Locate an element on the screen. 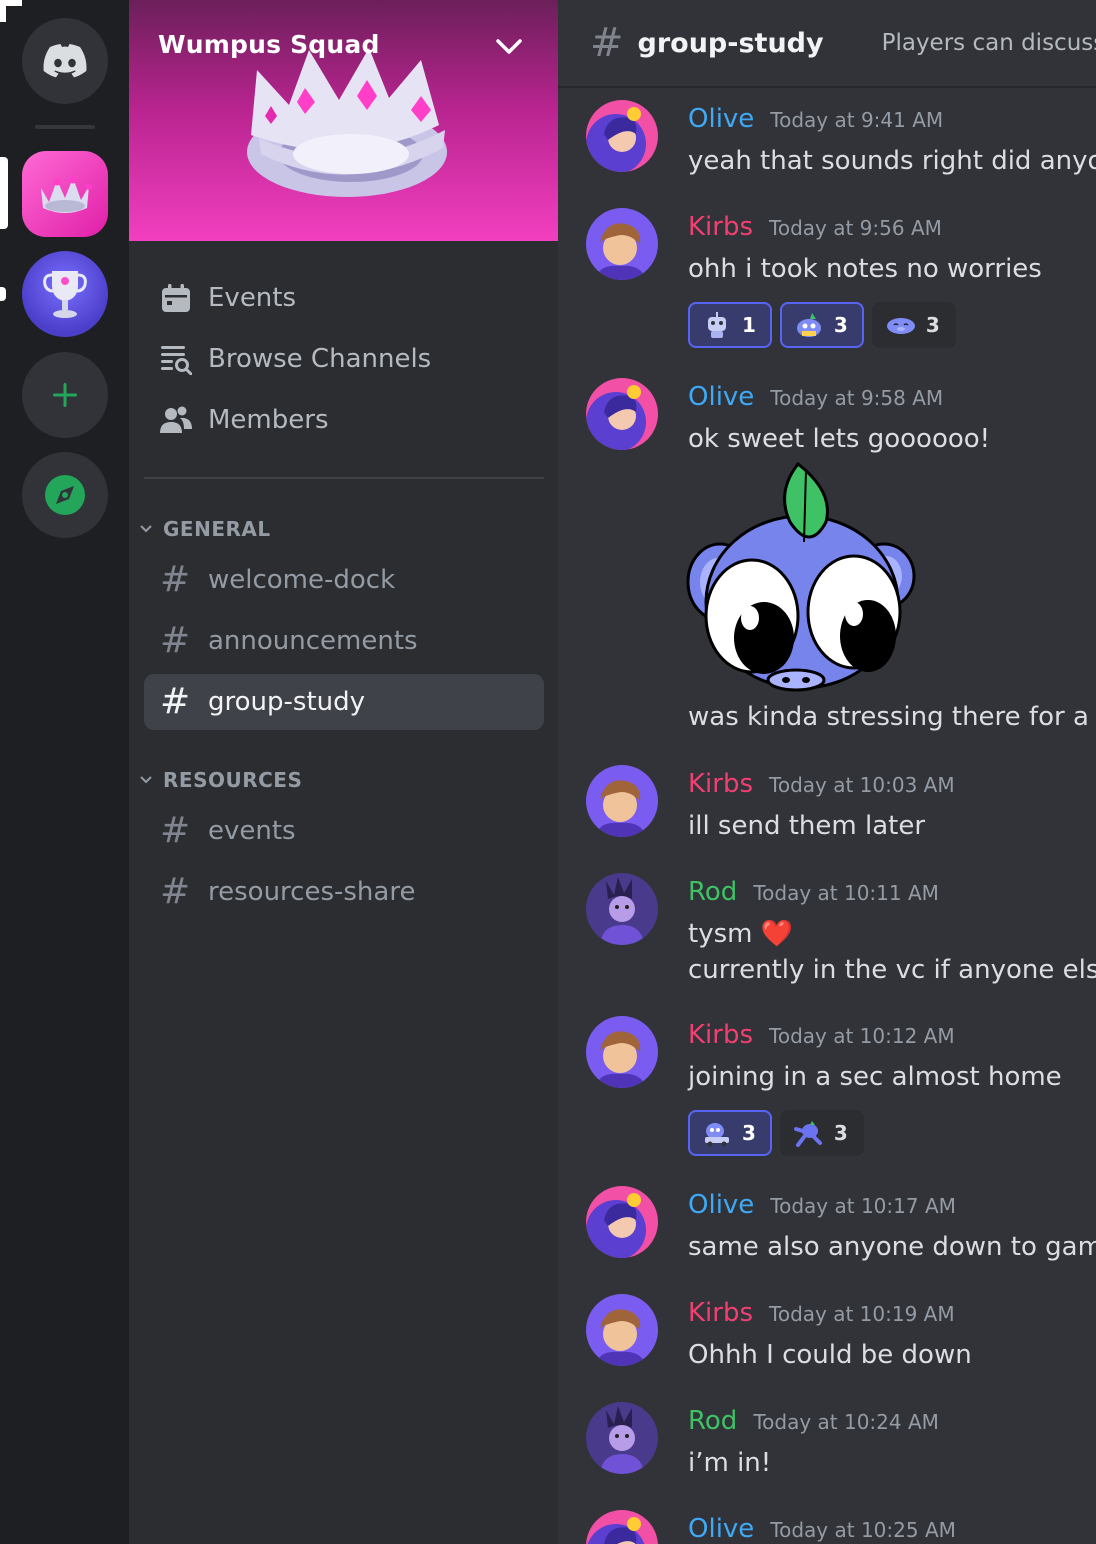 The image size is (1096, 1544). timestamp: Today at 9:41 AM is located at coordinates (857, 120).